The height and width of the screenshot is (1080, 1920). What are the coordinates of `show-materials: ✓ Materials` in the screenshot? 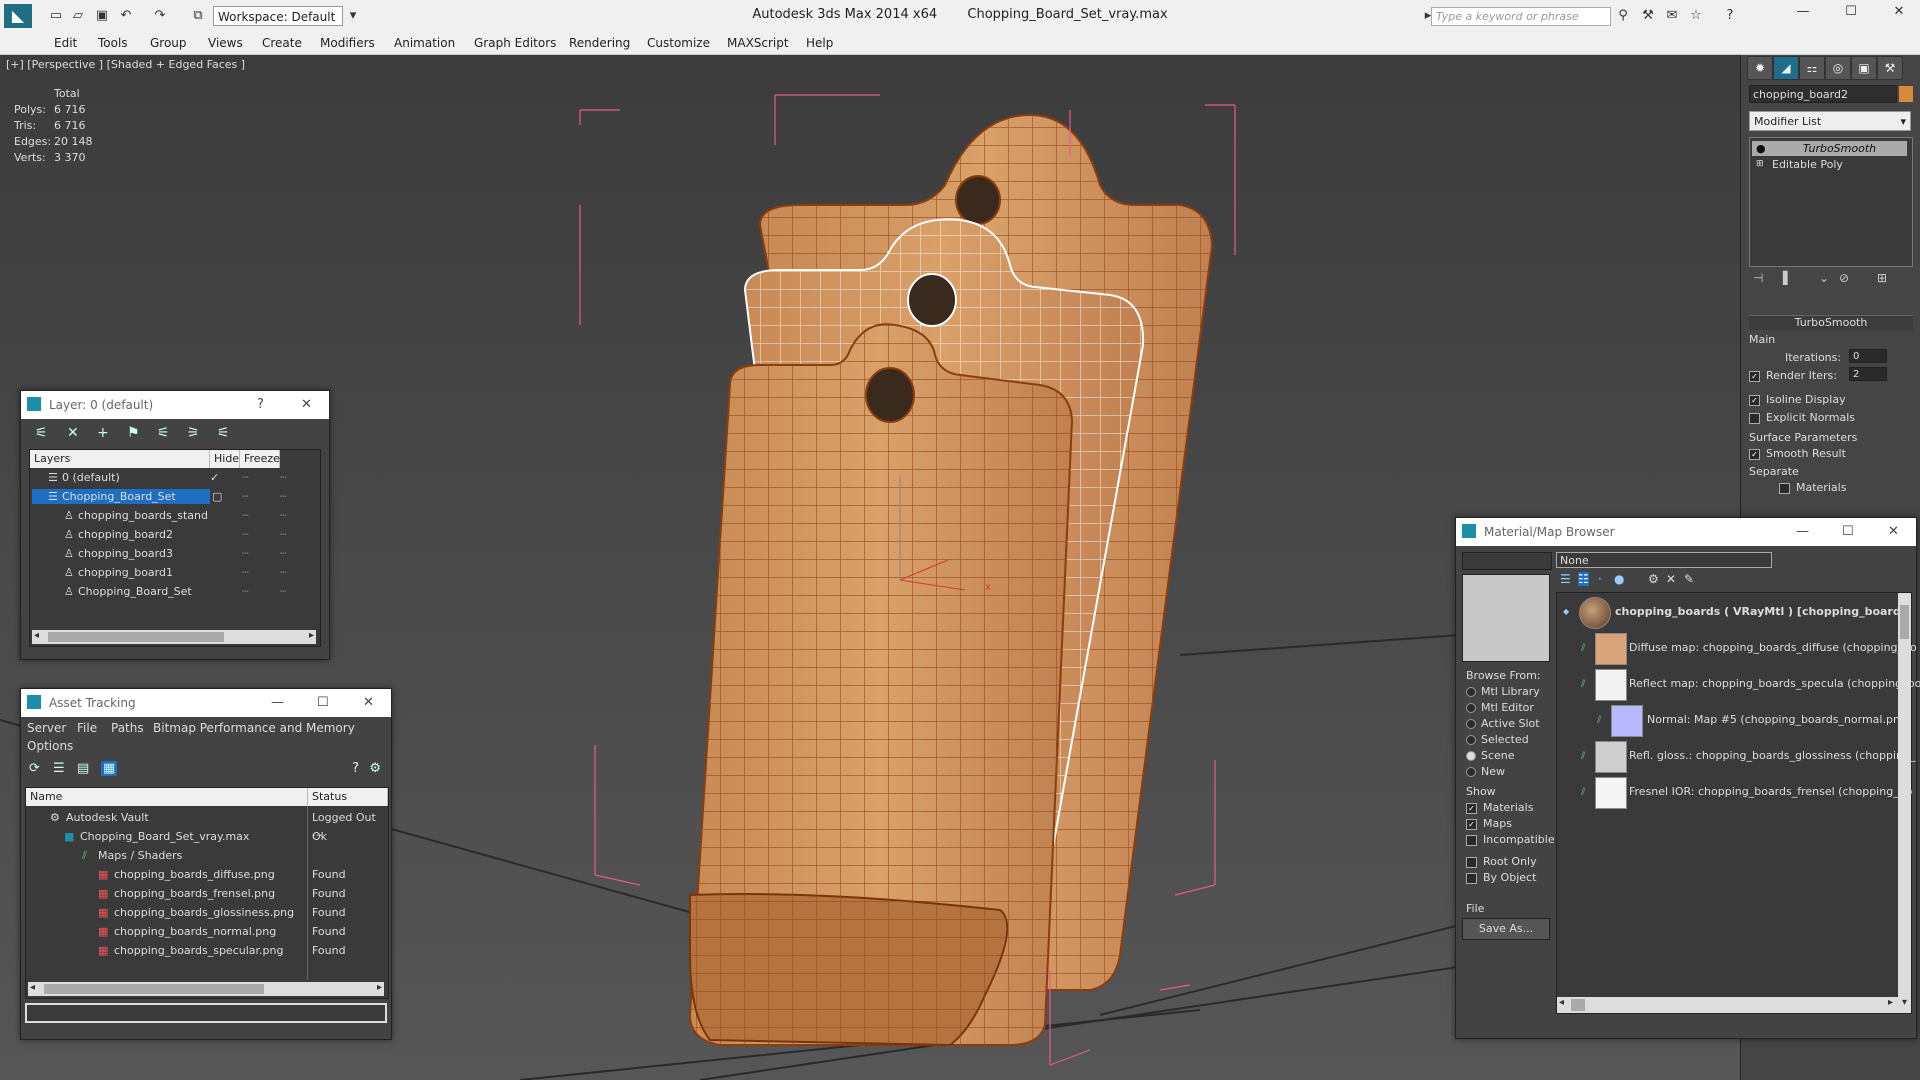 It's located at (1510, 808).